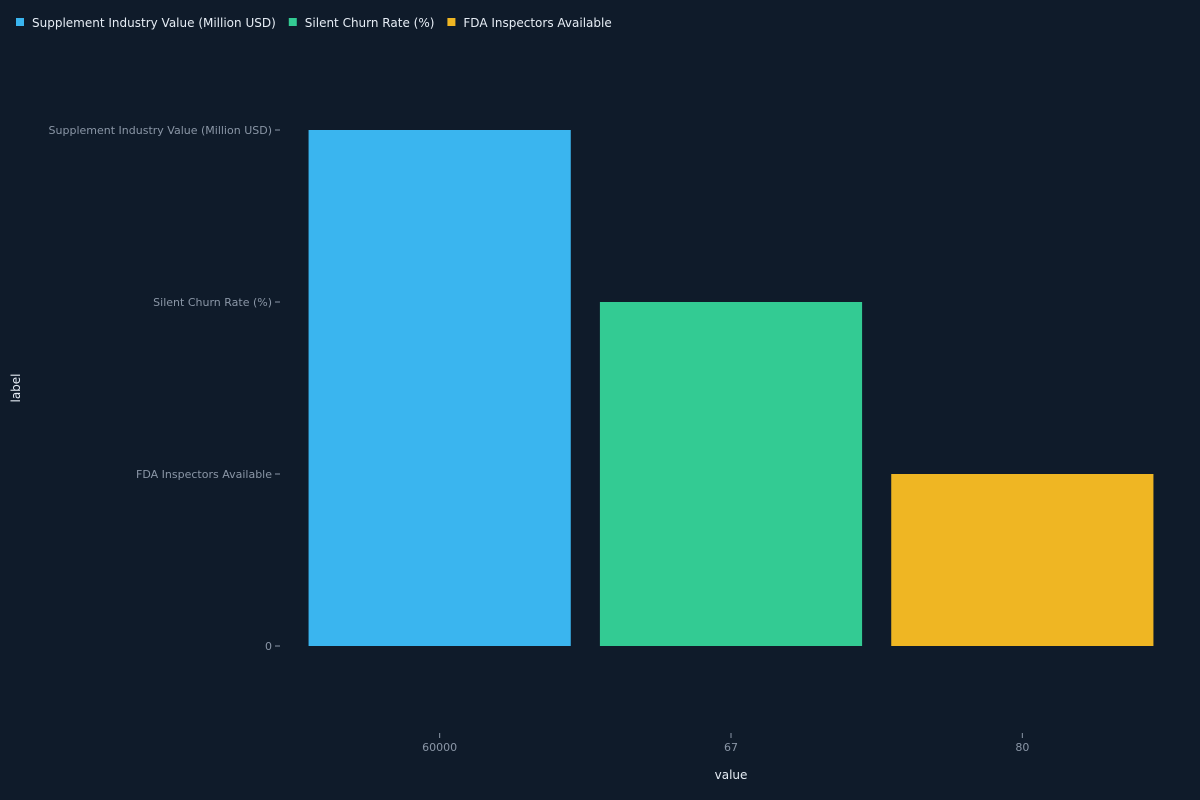  I want to click on x-axis: 60000 67 80, so click(725, 743).